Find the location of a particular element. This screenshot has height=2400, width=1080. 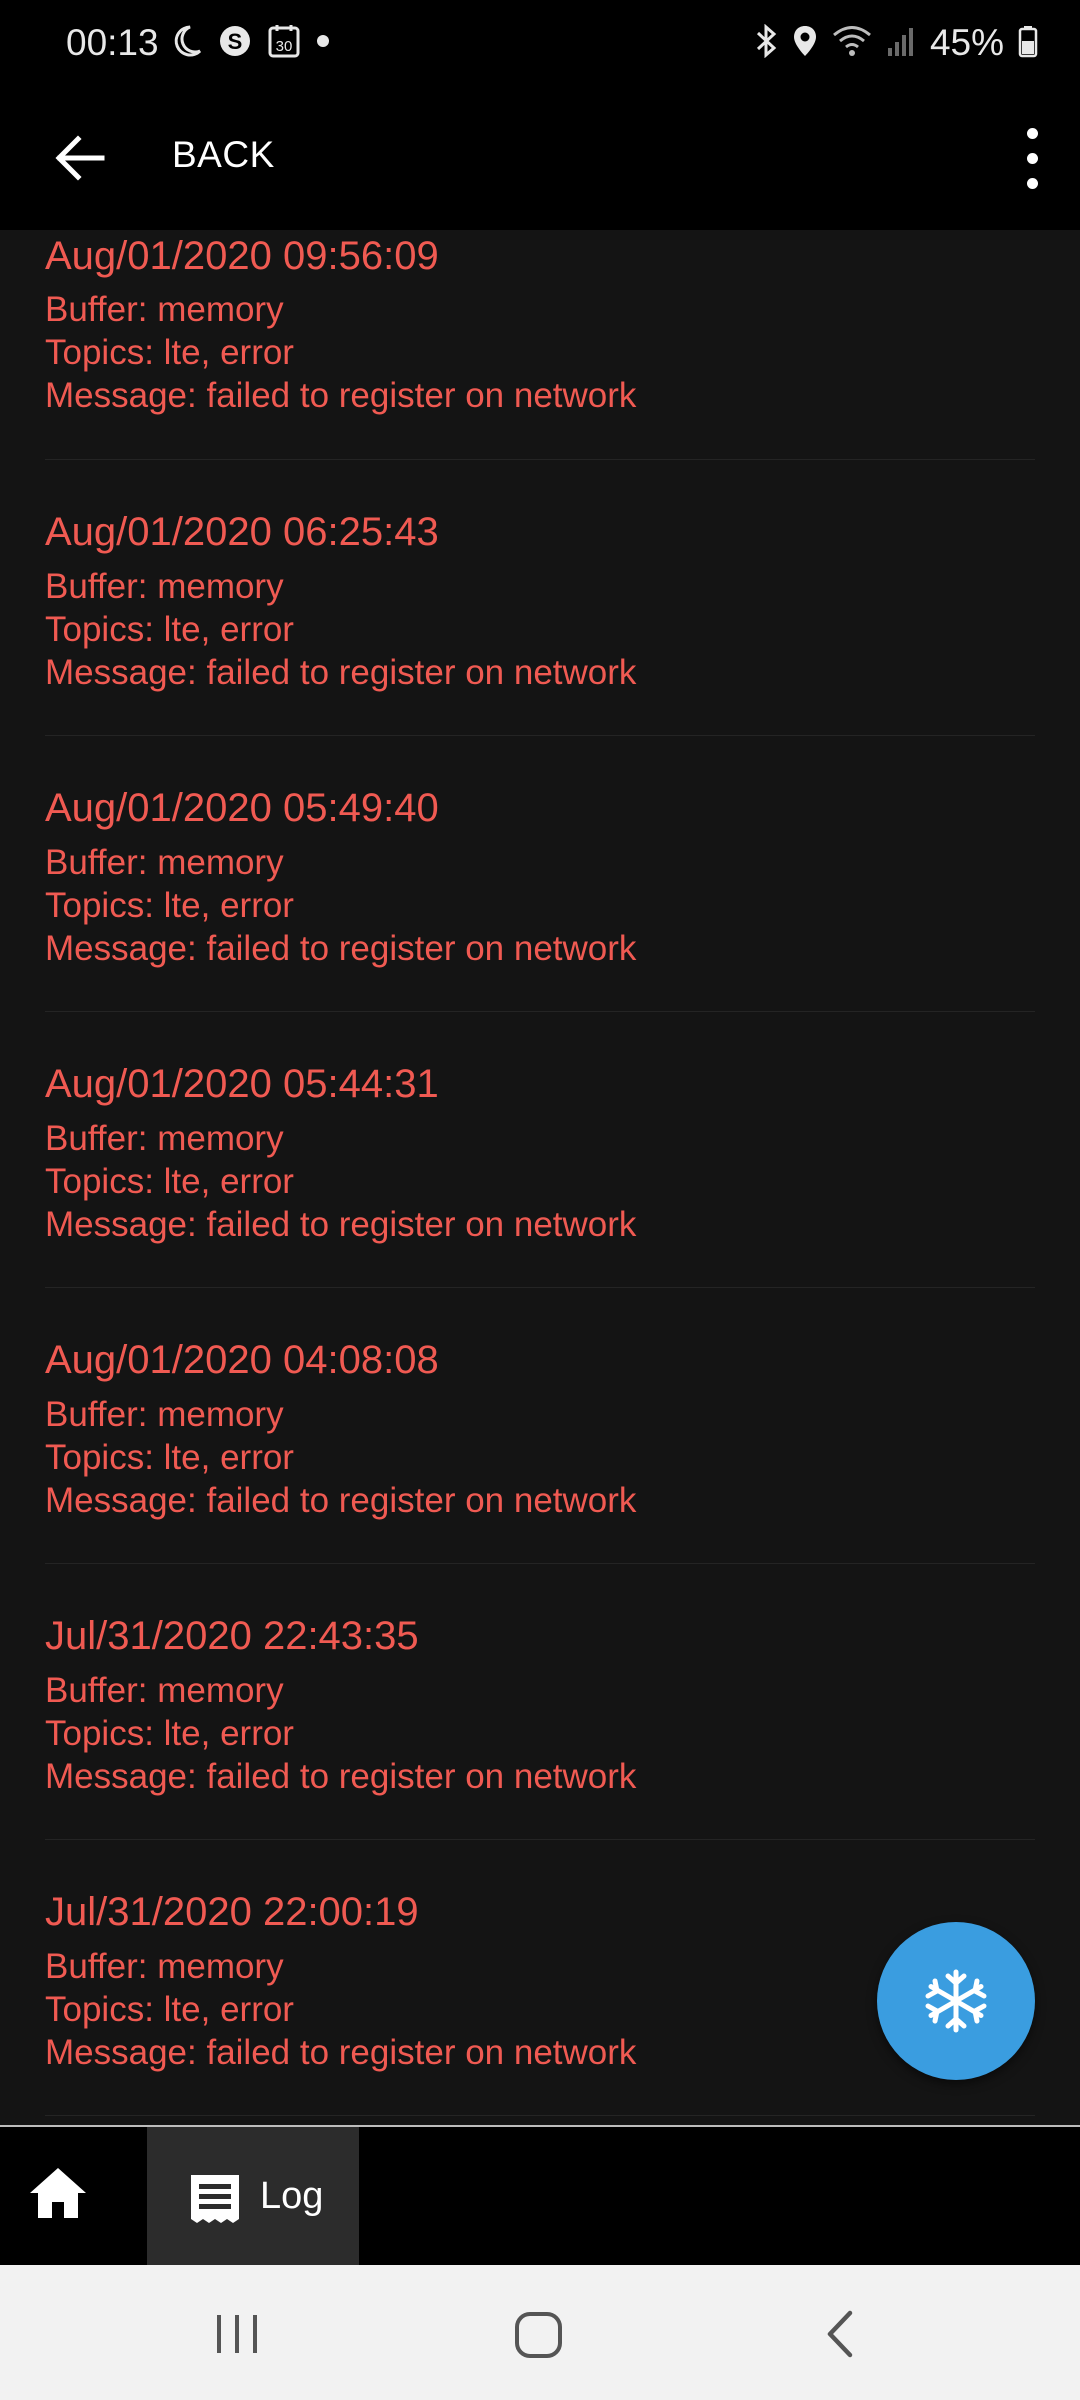

system-nav-bar is located at coordinates (540, 2332).